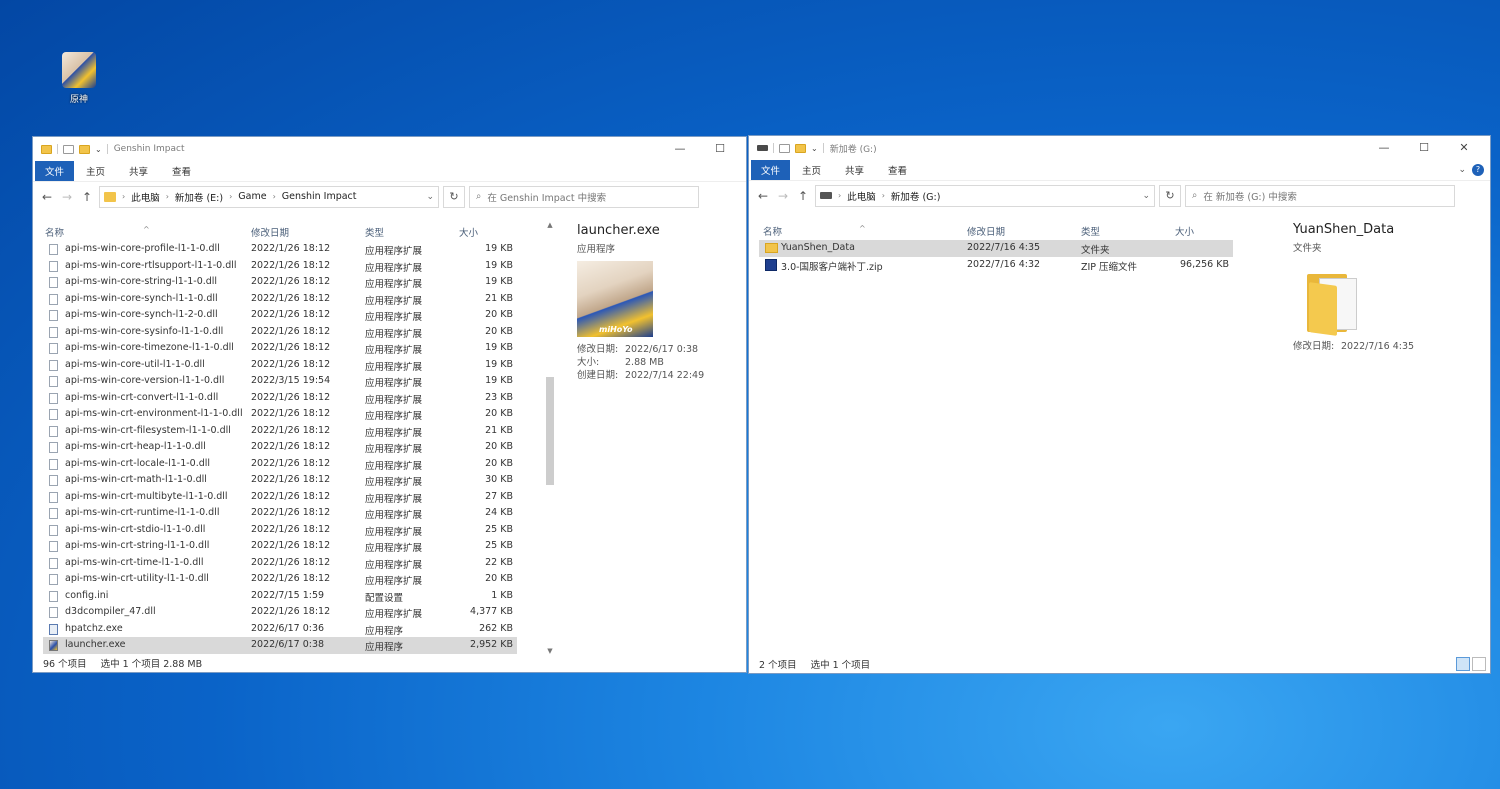  What do you see at coordinates (199, 197) in the screenshot?
I see `breadcrumb-item: 新加卷 (E:)` at bounding box center [199, 197].